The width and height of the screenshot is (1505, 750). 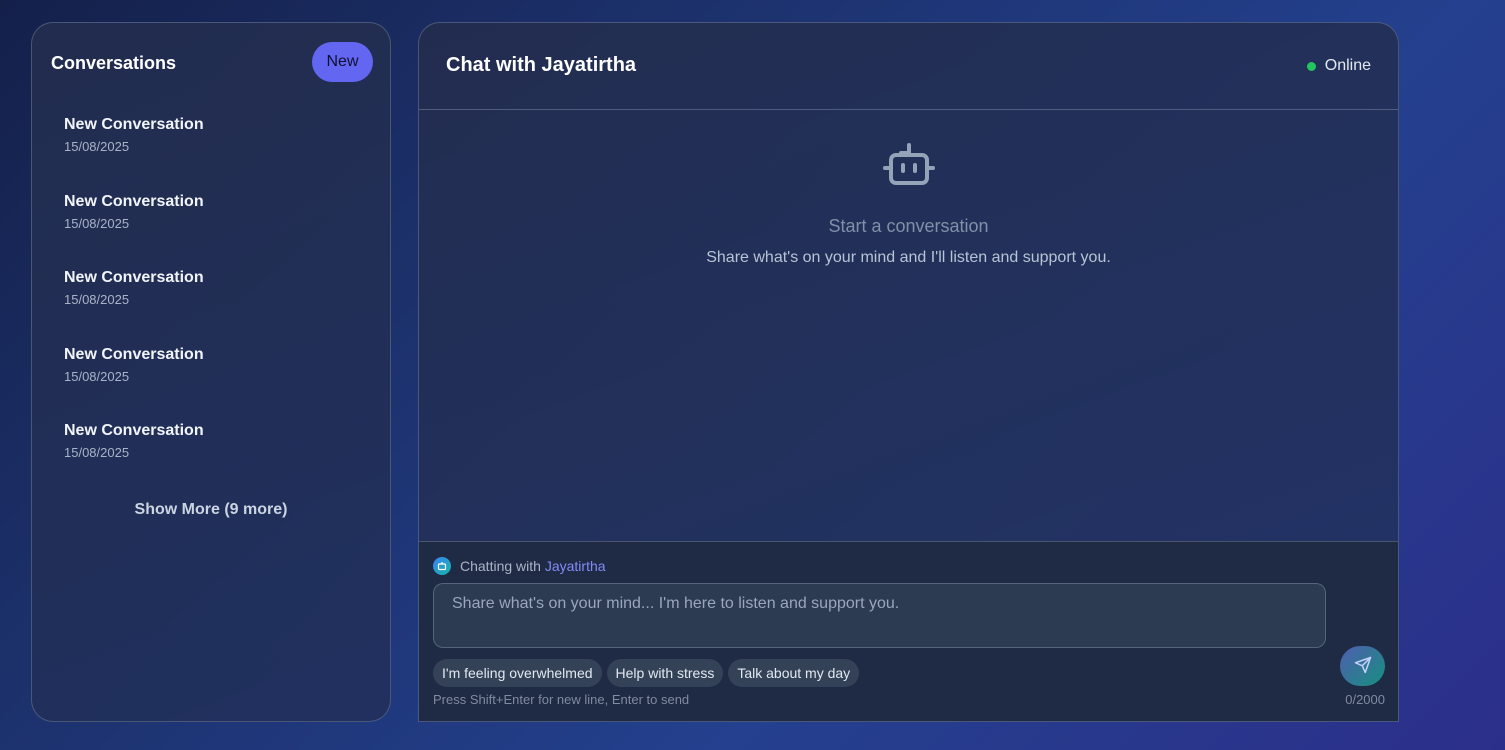 I want to click on sidebar-title: Conversations, so click(x=114, y=63).